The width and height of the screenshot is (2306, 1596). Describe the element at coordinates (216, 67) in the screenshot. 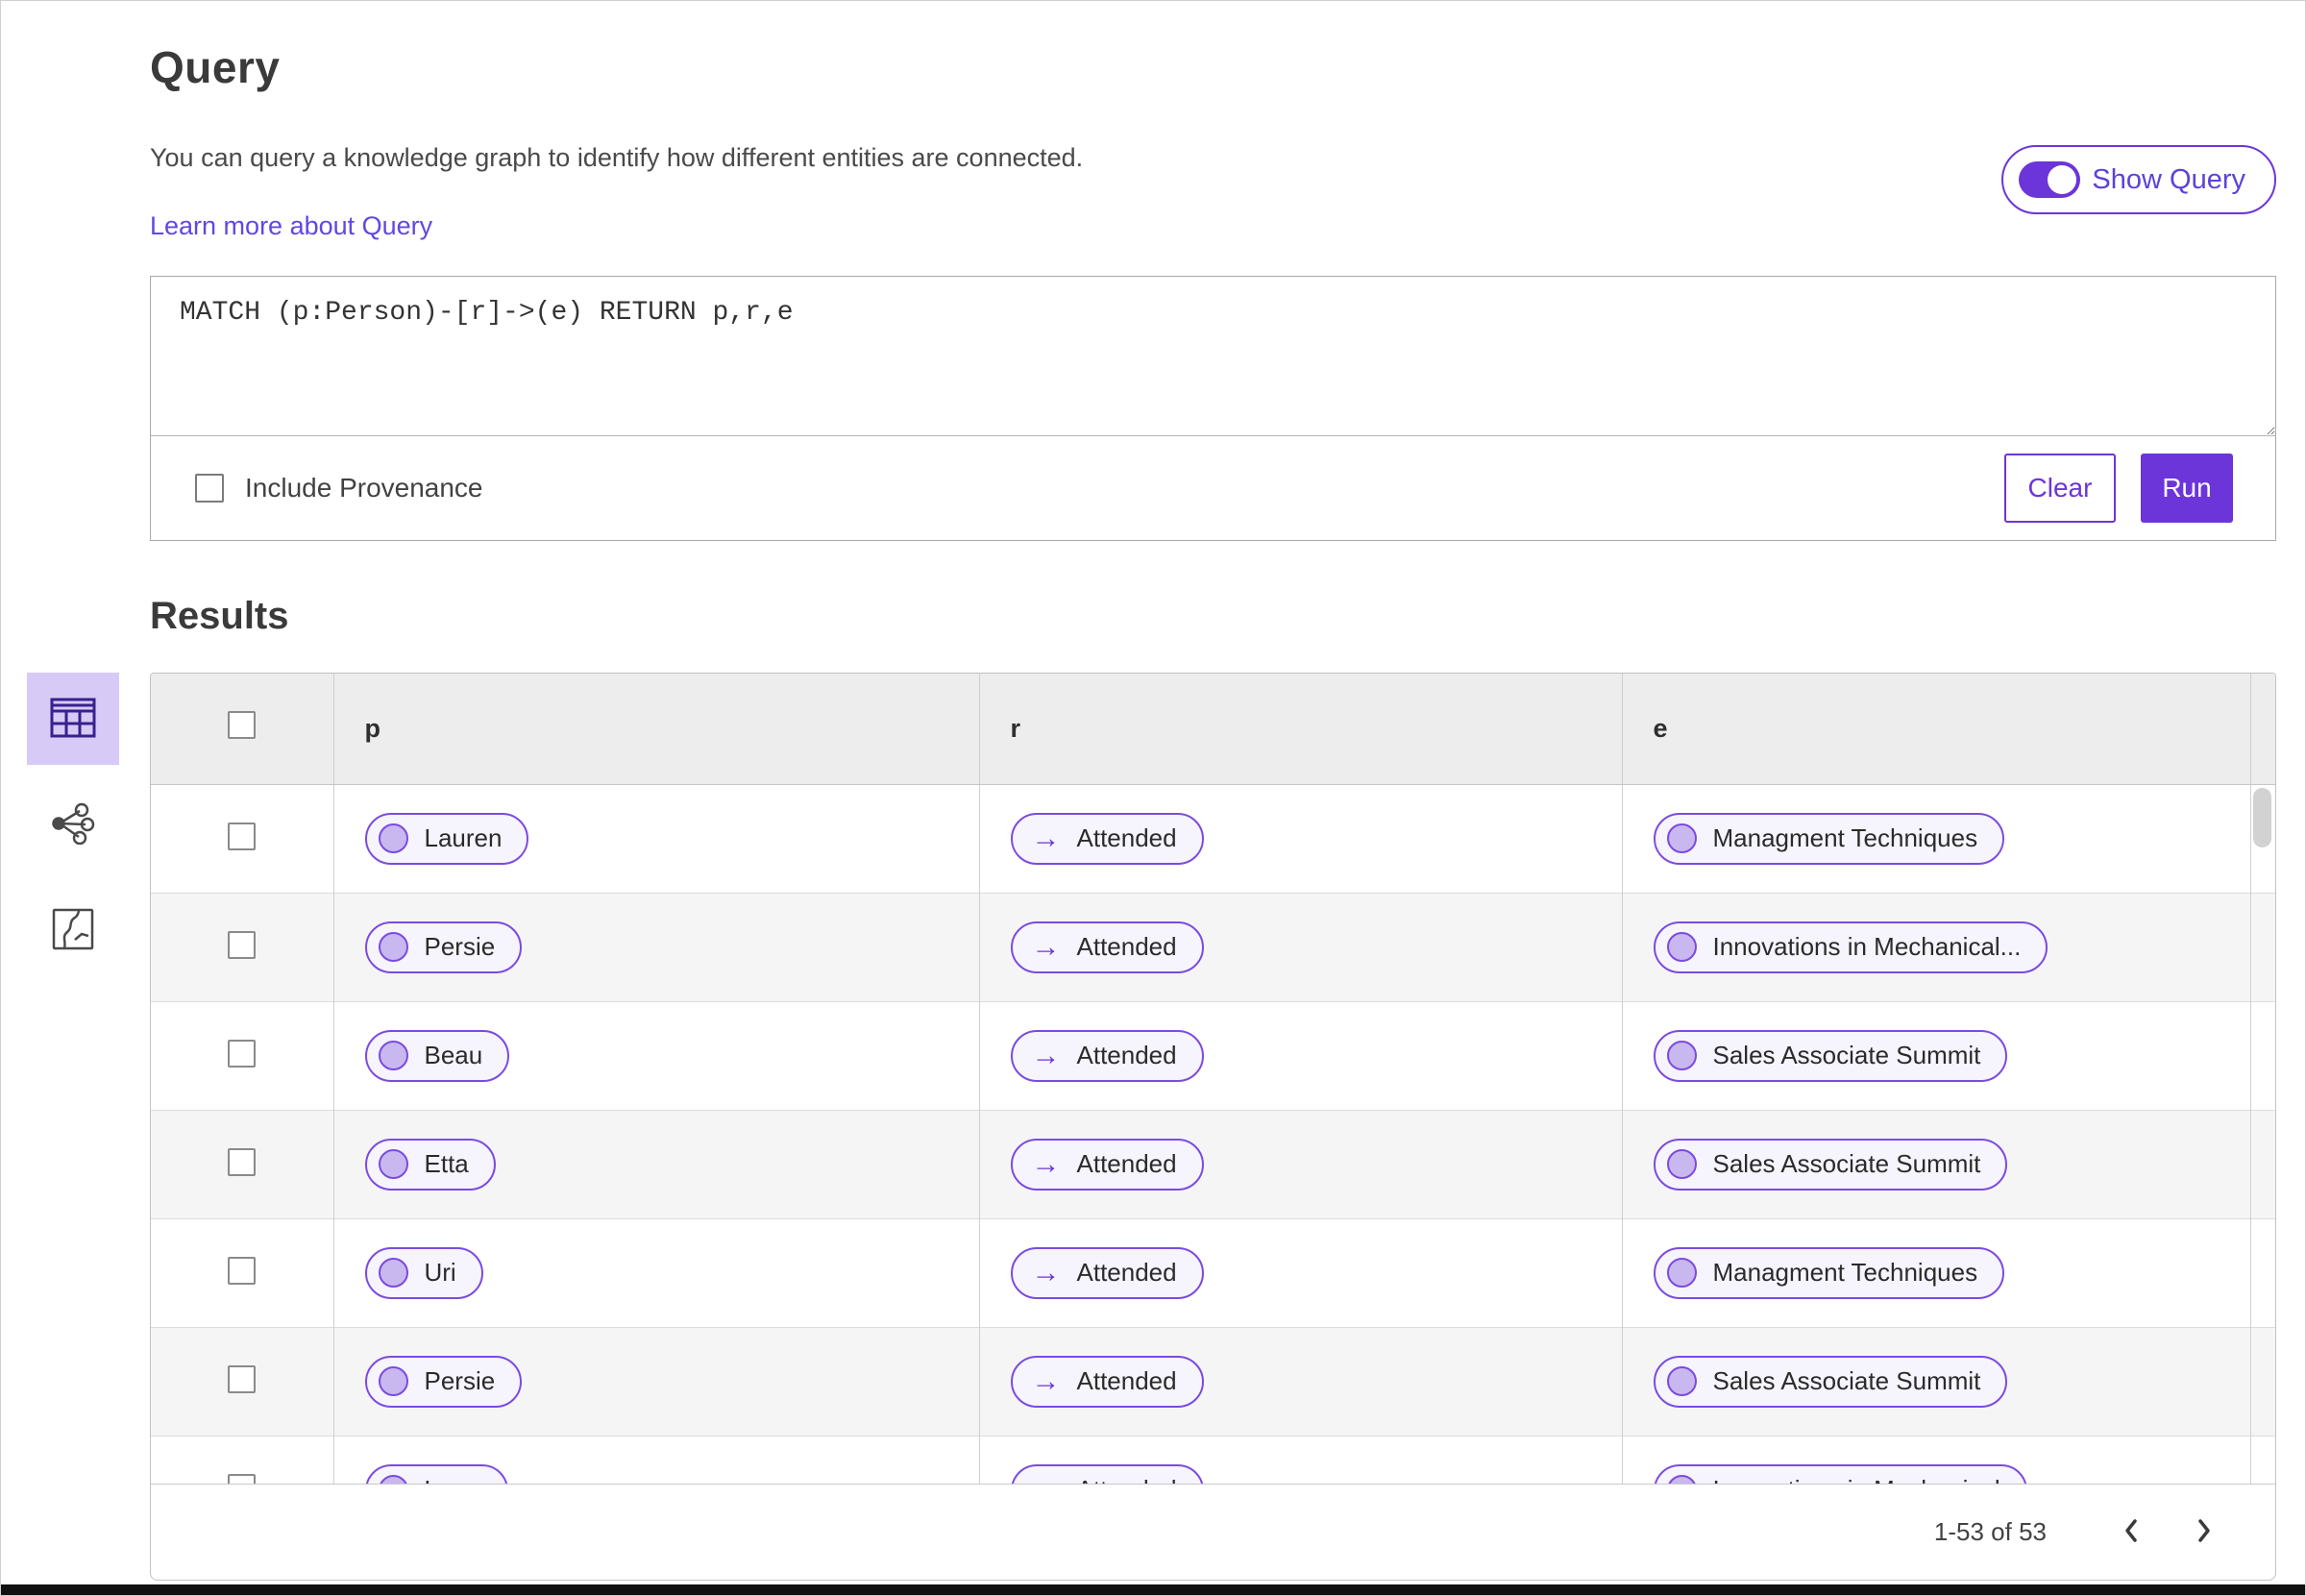

I see `page-title: Query` at that location.